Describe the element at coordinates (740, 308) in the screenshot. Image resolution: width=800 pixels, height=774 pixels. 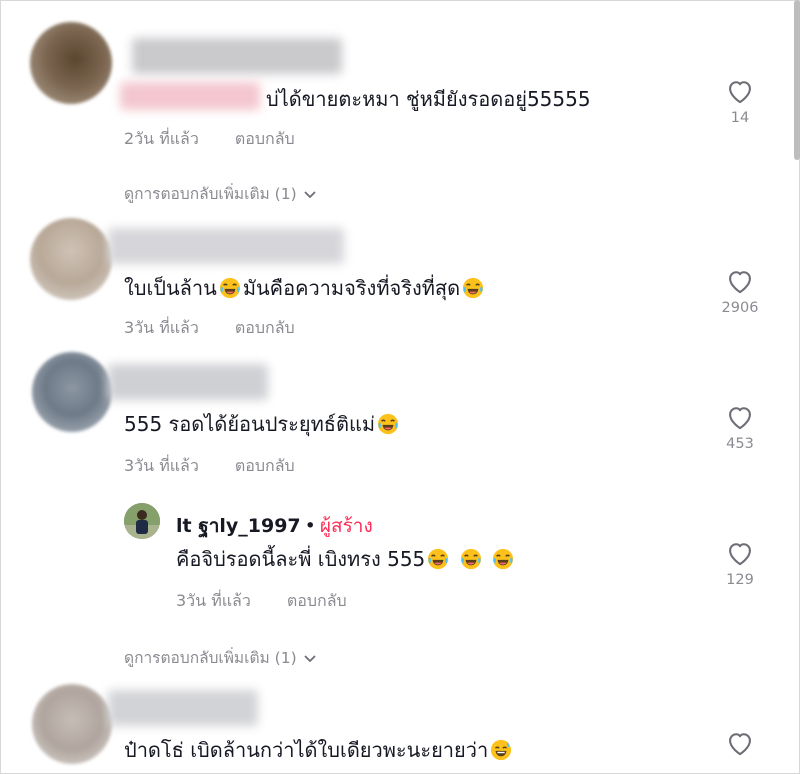
I see `like-count: 2906` at that location.